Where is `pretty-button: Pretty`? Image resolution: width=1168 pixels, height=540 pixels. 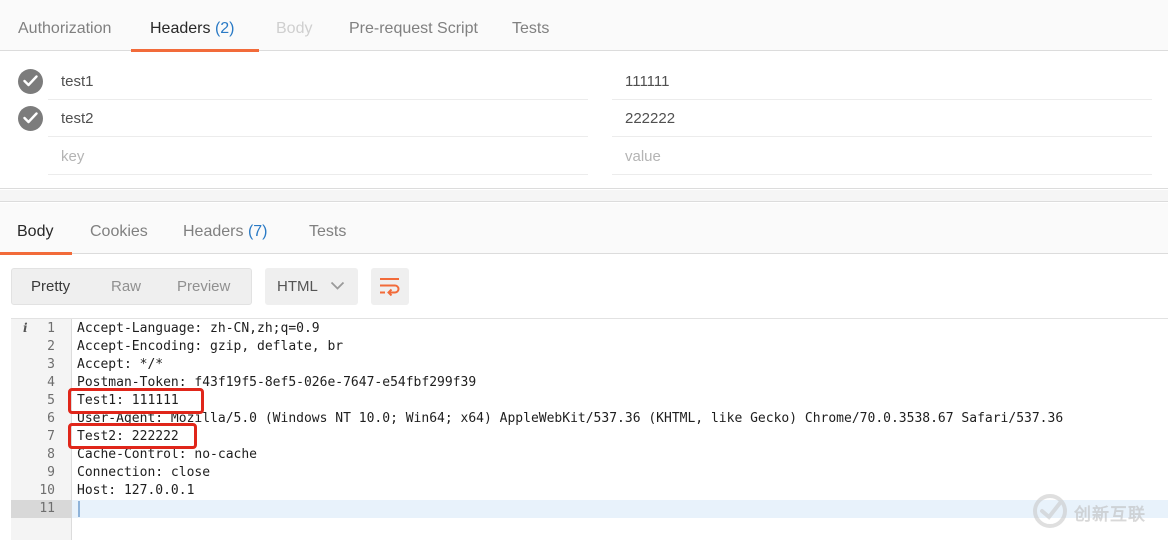 pretty-button: Pretty is located at coordinates (50, 286).